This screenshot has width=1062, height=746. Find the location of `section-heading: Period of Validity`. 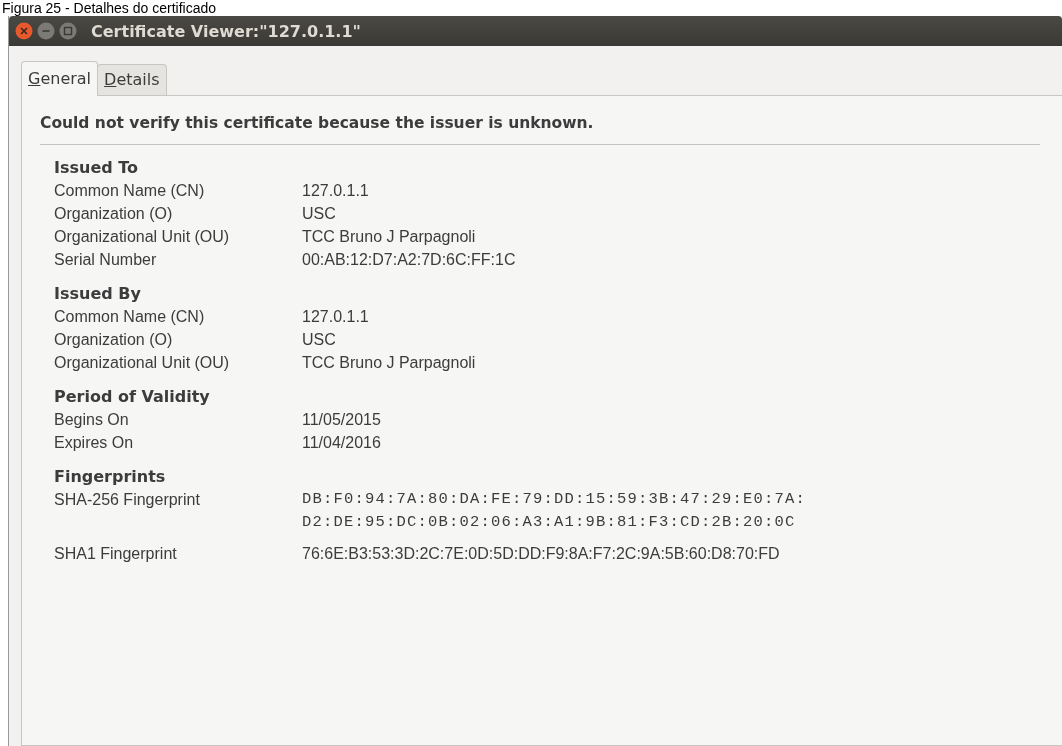

section-heading: Period of Validity is located at coordinates (132, 397).